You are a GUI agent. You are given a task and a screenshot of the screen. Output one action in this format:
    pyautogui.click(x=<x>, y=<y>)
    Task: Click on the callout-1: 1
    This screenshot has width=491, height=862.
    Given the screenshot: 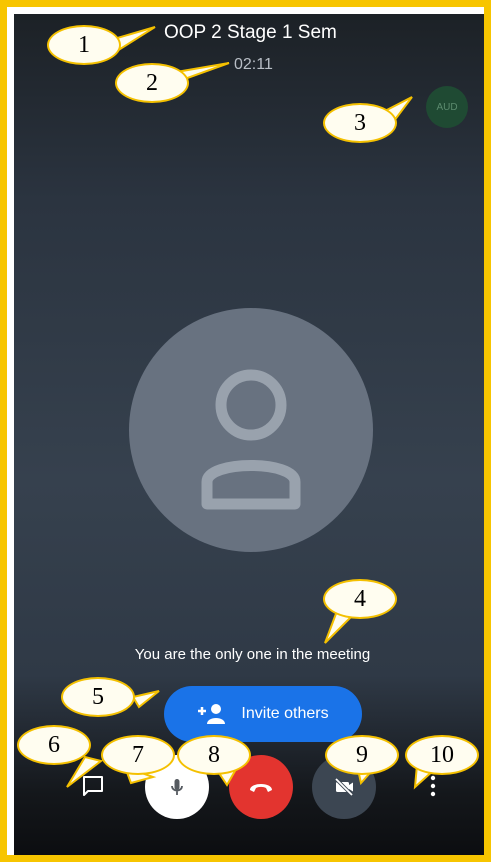 What is the action you would take?
    pyautogui.click(x=84, y=45)
    